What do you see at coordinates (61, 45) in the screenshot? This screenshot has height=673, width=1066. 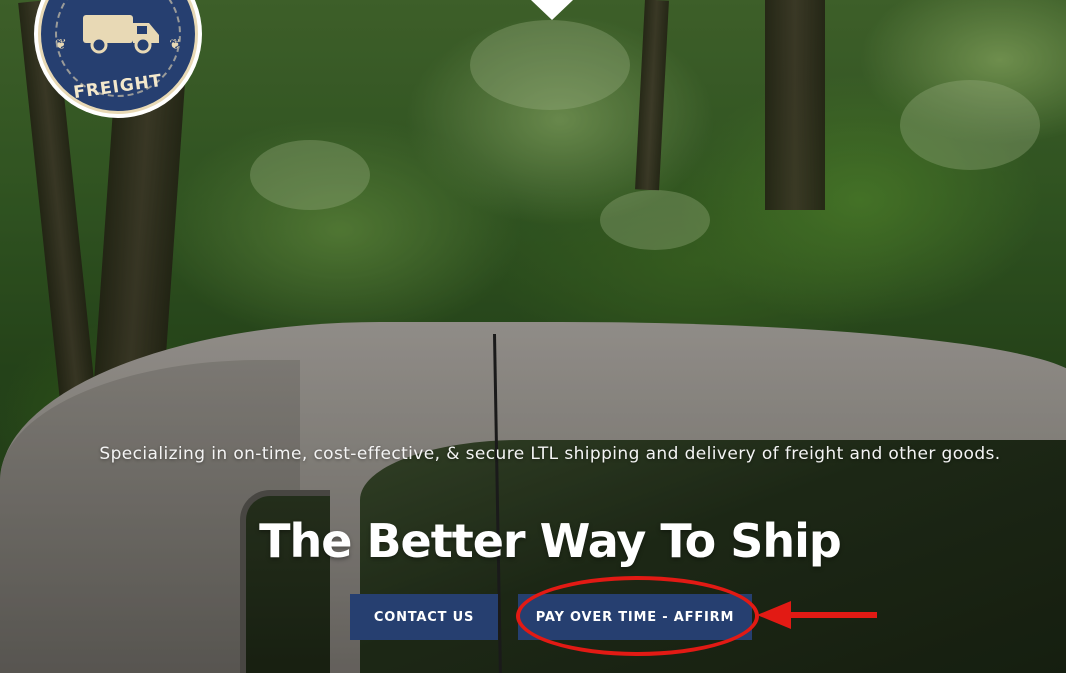 I see `wheat-left-icon: ❦` at bounding box center [61, 45].